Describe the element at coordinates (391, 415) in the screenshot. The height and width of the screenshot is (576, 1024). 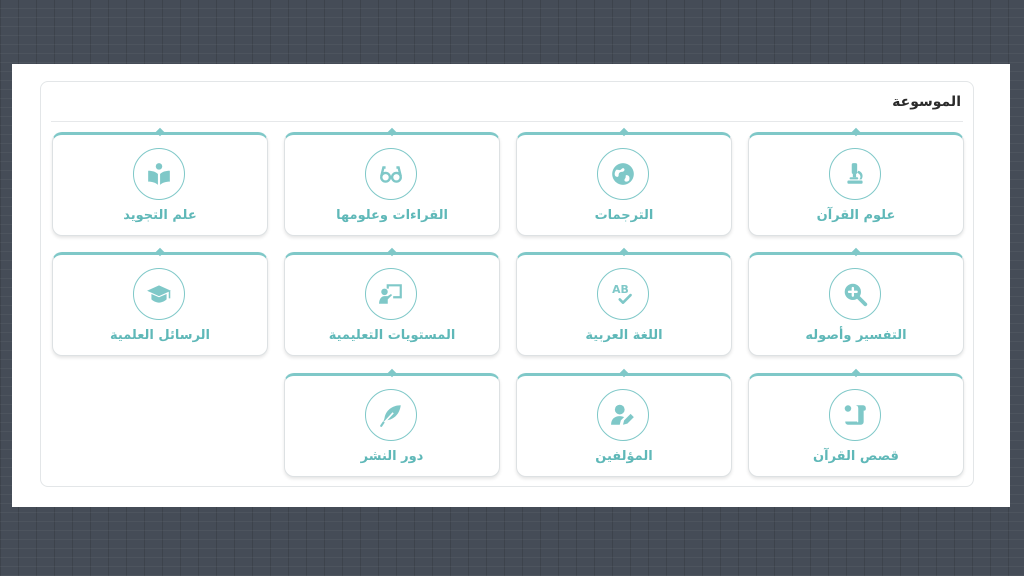
I see `feather-icon` at that location.